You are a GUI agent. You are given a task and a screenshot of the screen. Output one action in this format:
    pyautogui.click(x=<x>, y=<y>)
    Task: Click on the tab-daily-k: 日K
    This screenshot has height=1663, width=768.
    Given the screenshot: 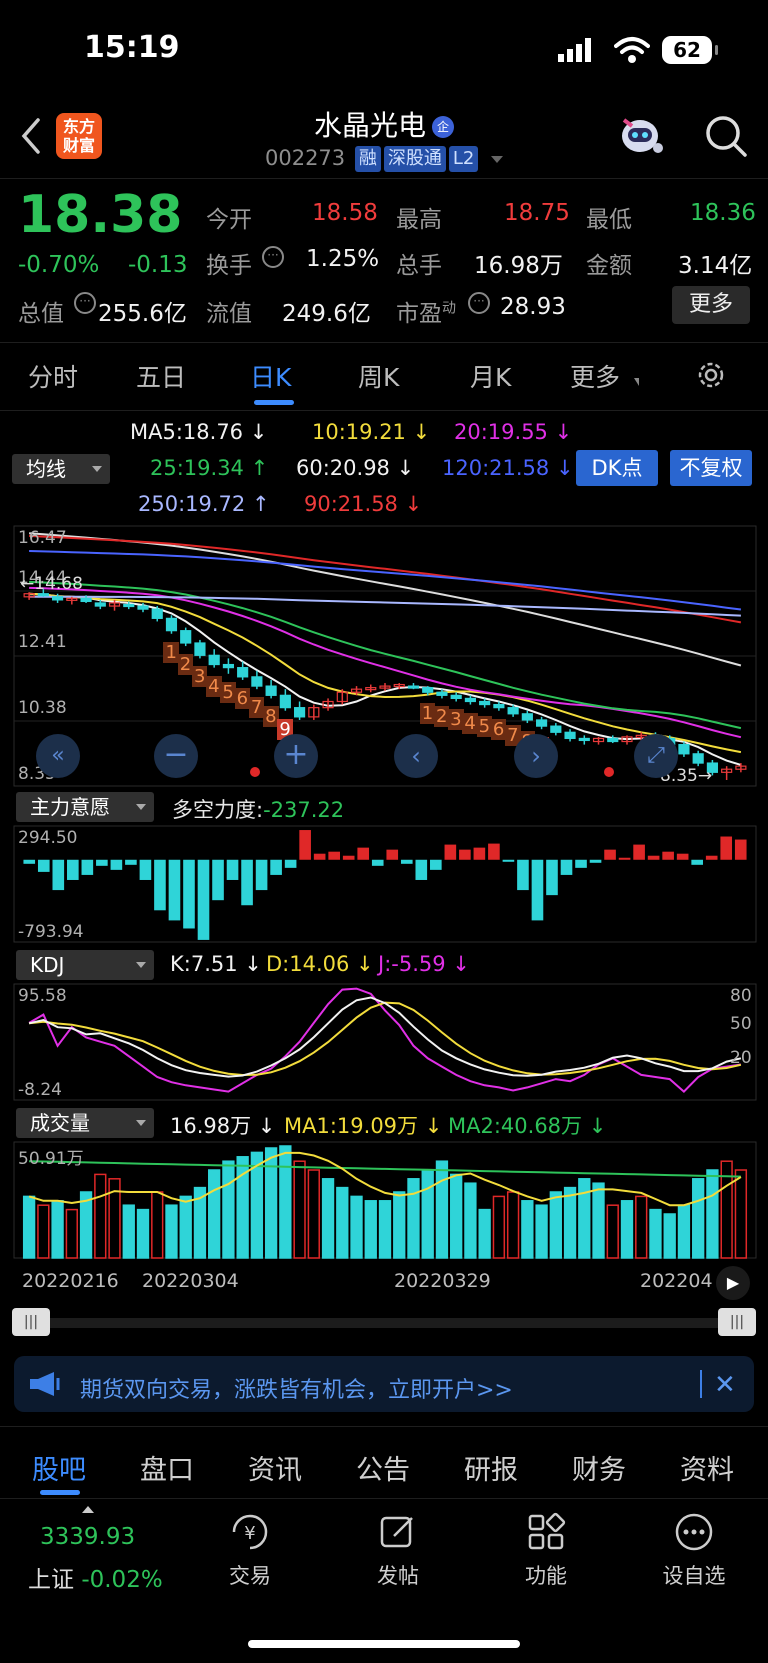 What is the action you would take?
    pyautogui.click(x=270, y=376)
    